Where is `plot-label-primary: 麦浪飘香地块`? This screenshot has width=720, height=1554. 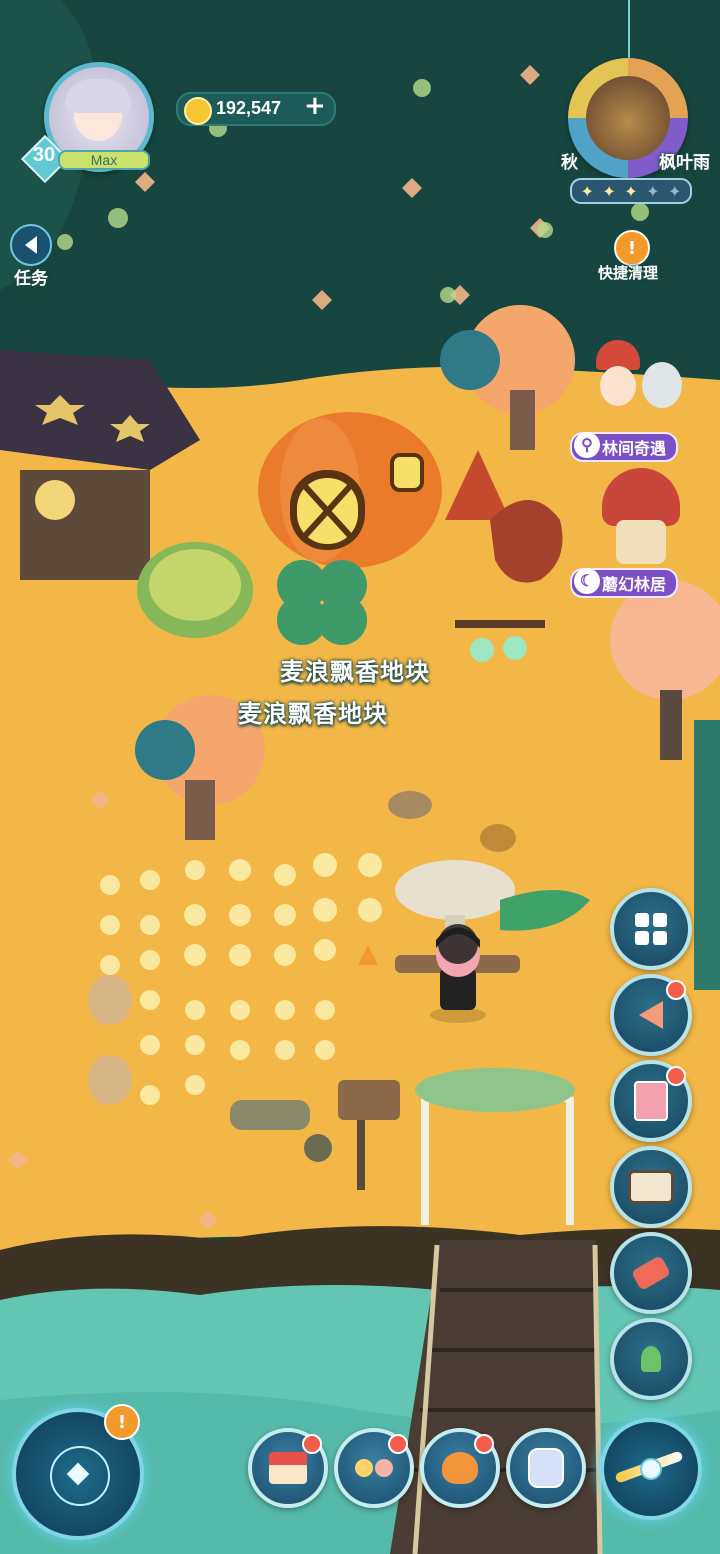 plot-label-primary: 麦浪飘香地块 is located at coordinates (355, 672).